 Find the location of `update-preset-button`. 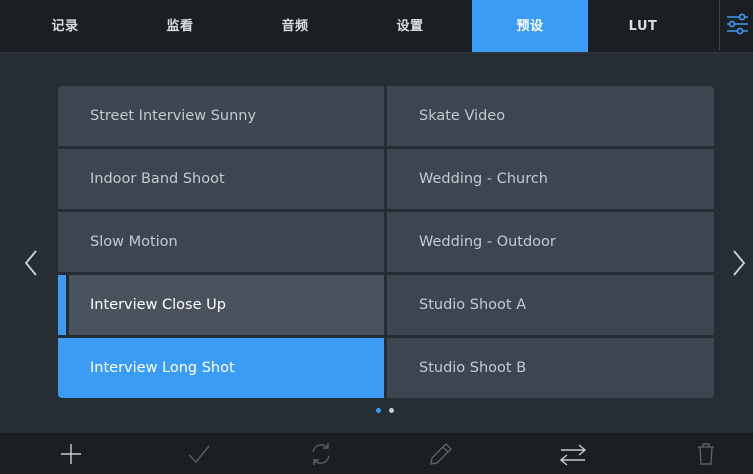

update-preset-button is located at coordinates (320, 453).